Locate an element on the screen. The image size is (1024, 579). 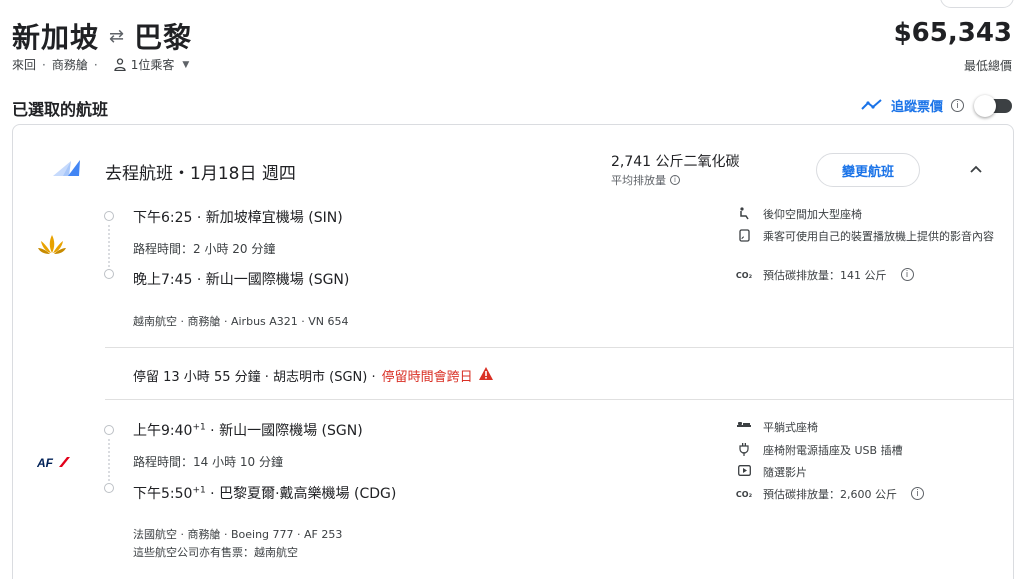
segment-2-details: 法國航空 · 商務艙 · Boeing 777 · AF 253 is located at coordinates (238, 534).